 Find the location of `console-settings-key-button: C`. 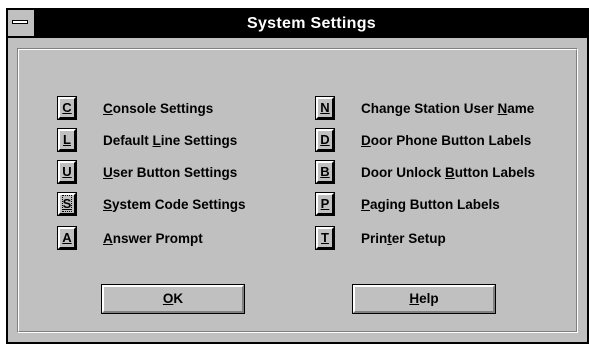

console-settings-key-button: C is located at coordinates (67, 108).